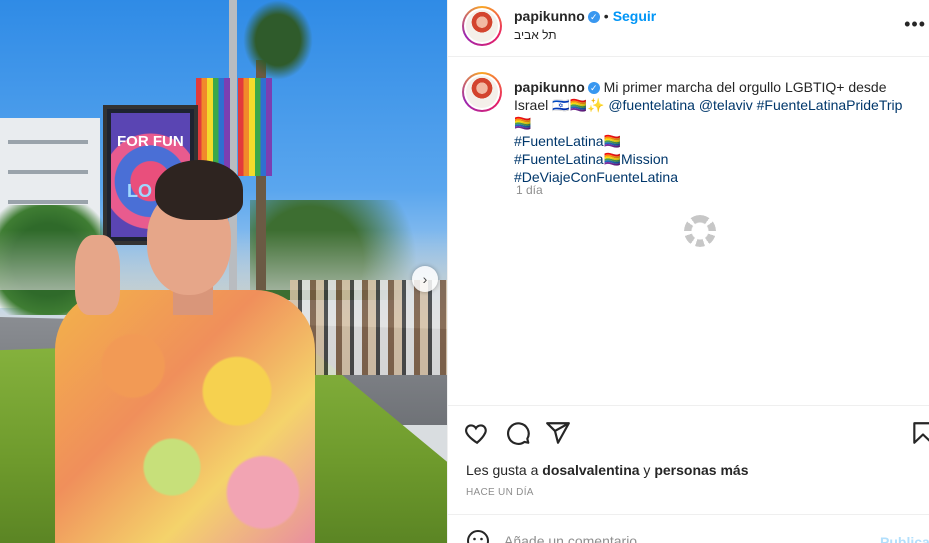  I want to click on likes-prefix: Les gusta a, so click(504, 470).